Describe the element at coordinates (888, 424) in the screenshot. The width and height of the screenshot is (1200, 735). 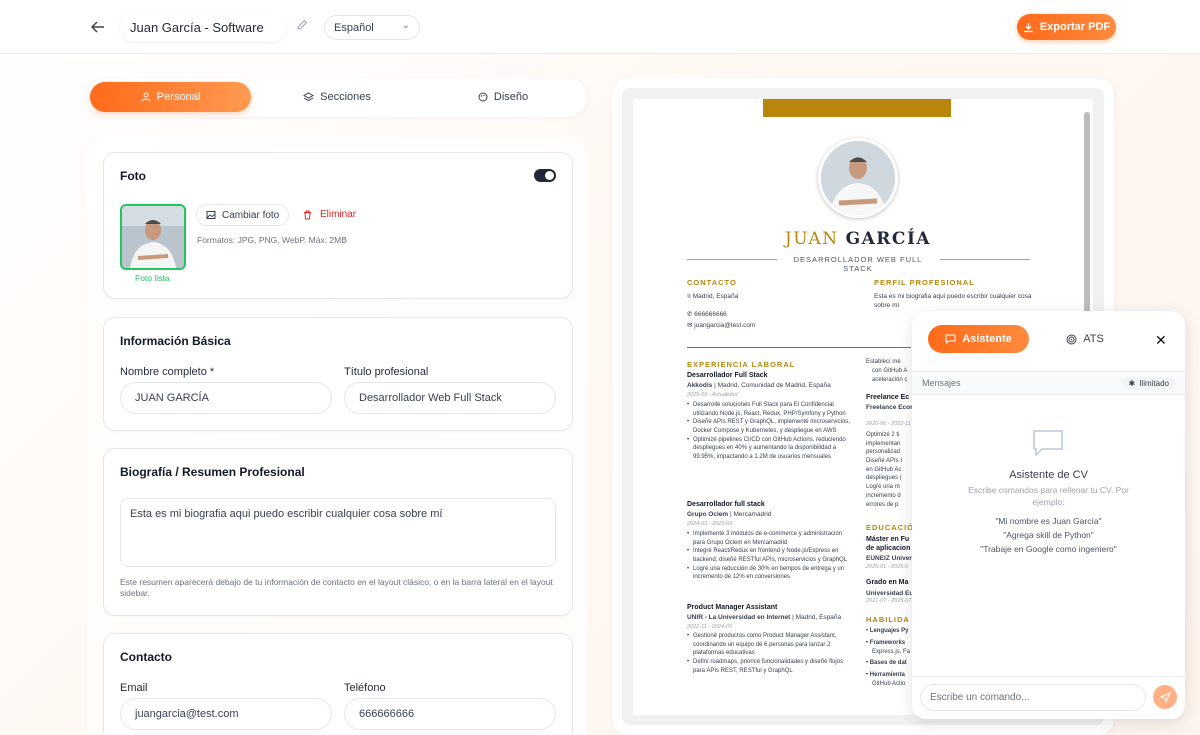
I see `cv-freelance-dates: 2020-06 - 2022-11` at that location.